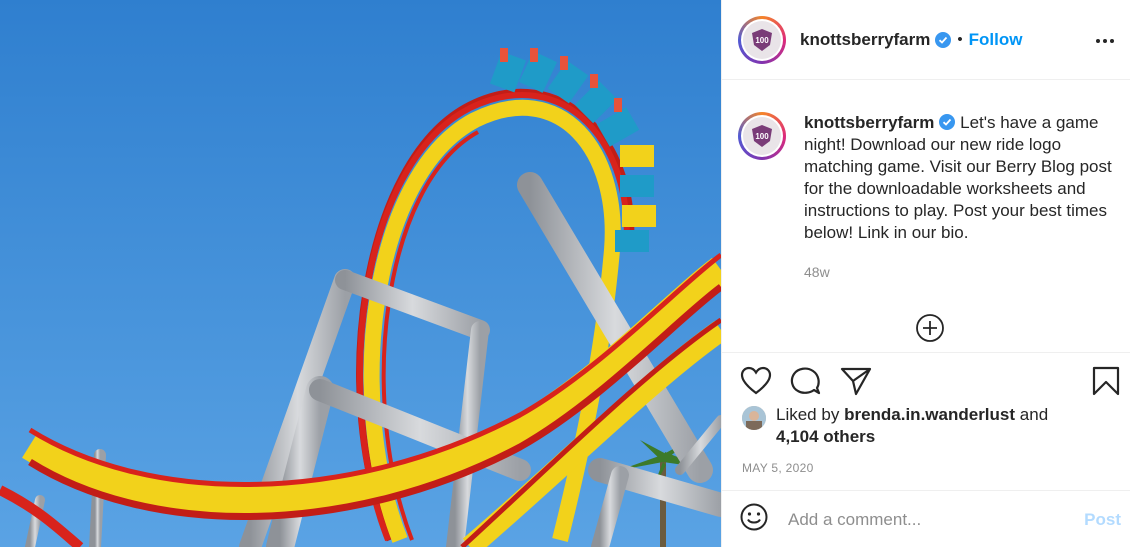 Image resolution: width=1130 pixels, height=548 pixels. Describe the element at coordinates (1105, 39) in the screenshot. I see `more-options-icon` at that location.